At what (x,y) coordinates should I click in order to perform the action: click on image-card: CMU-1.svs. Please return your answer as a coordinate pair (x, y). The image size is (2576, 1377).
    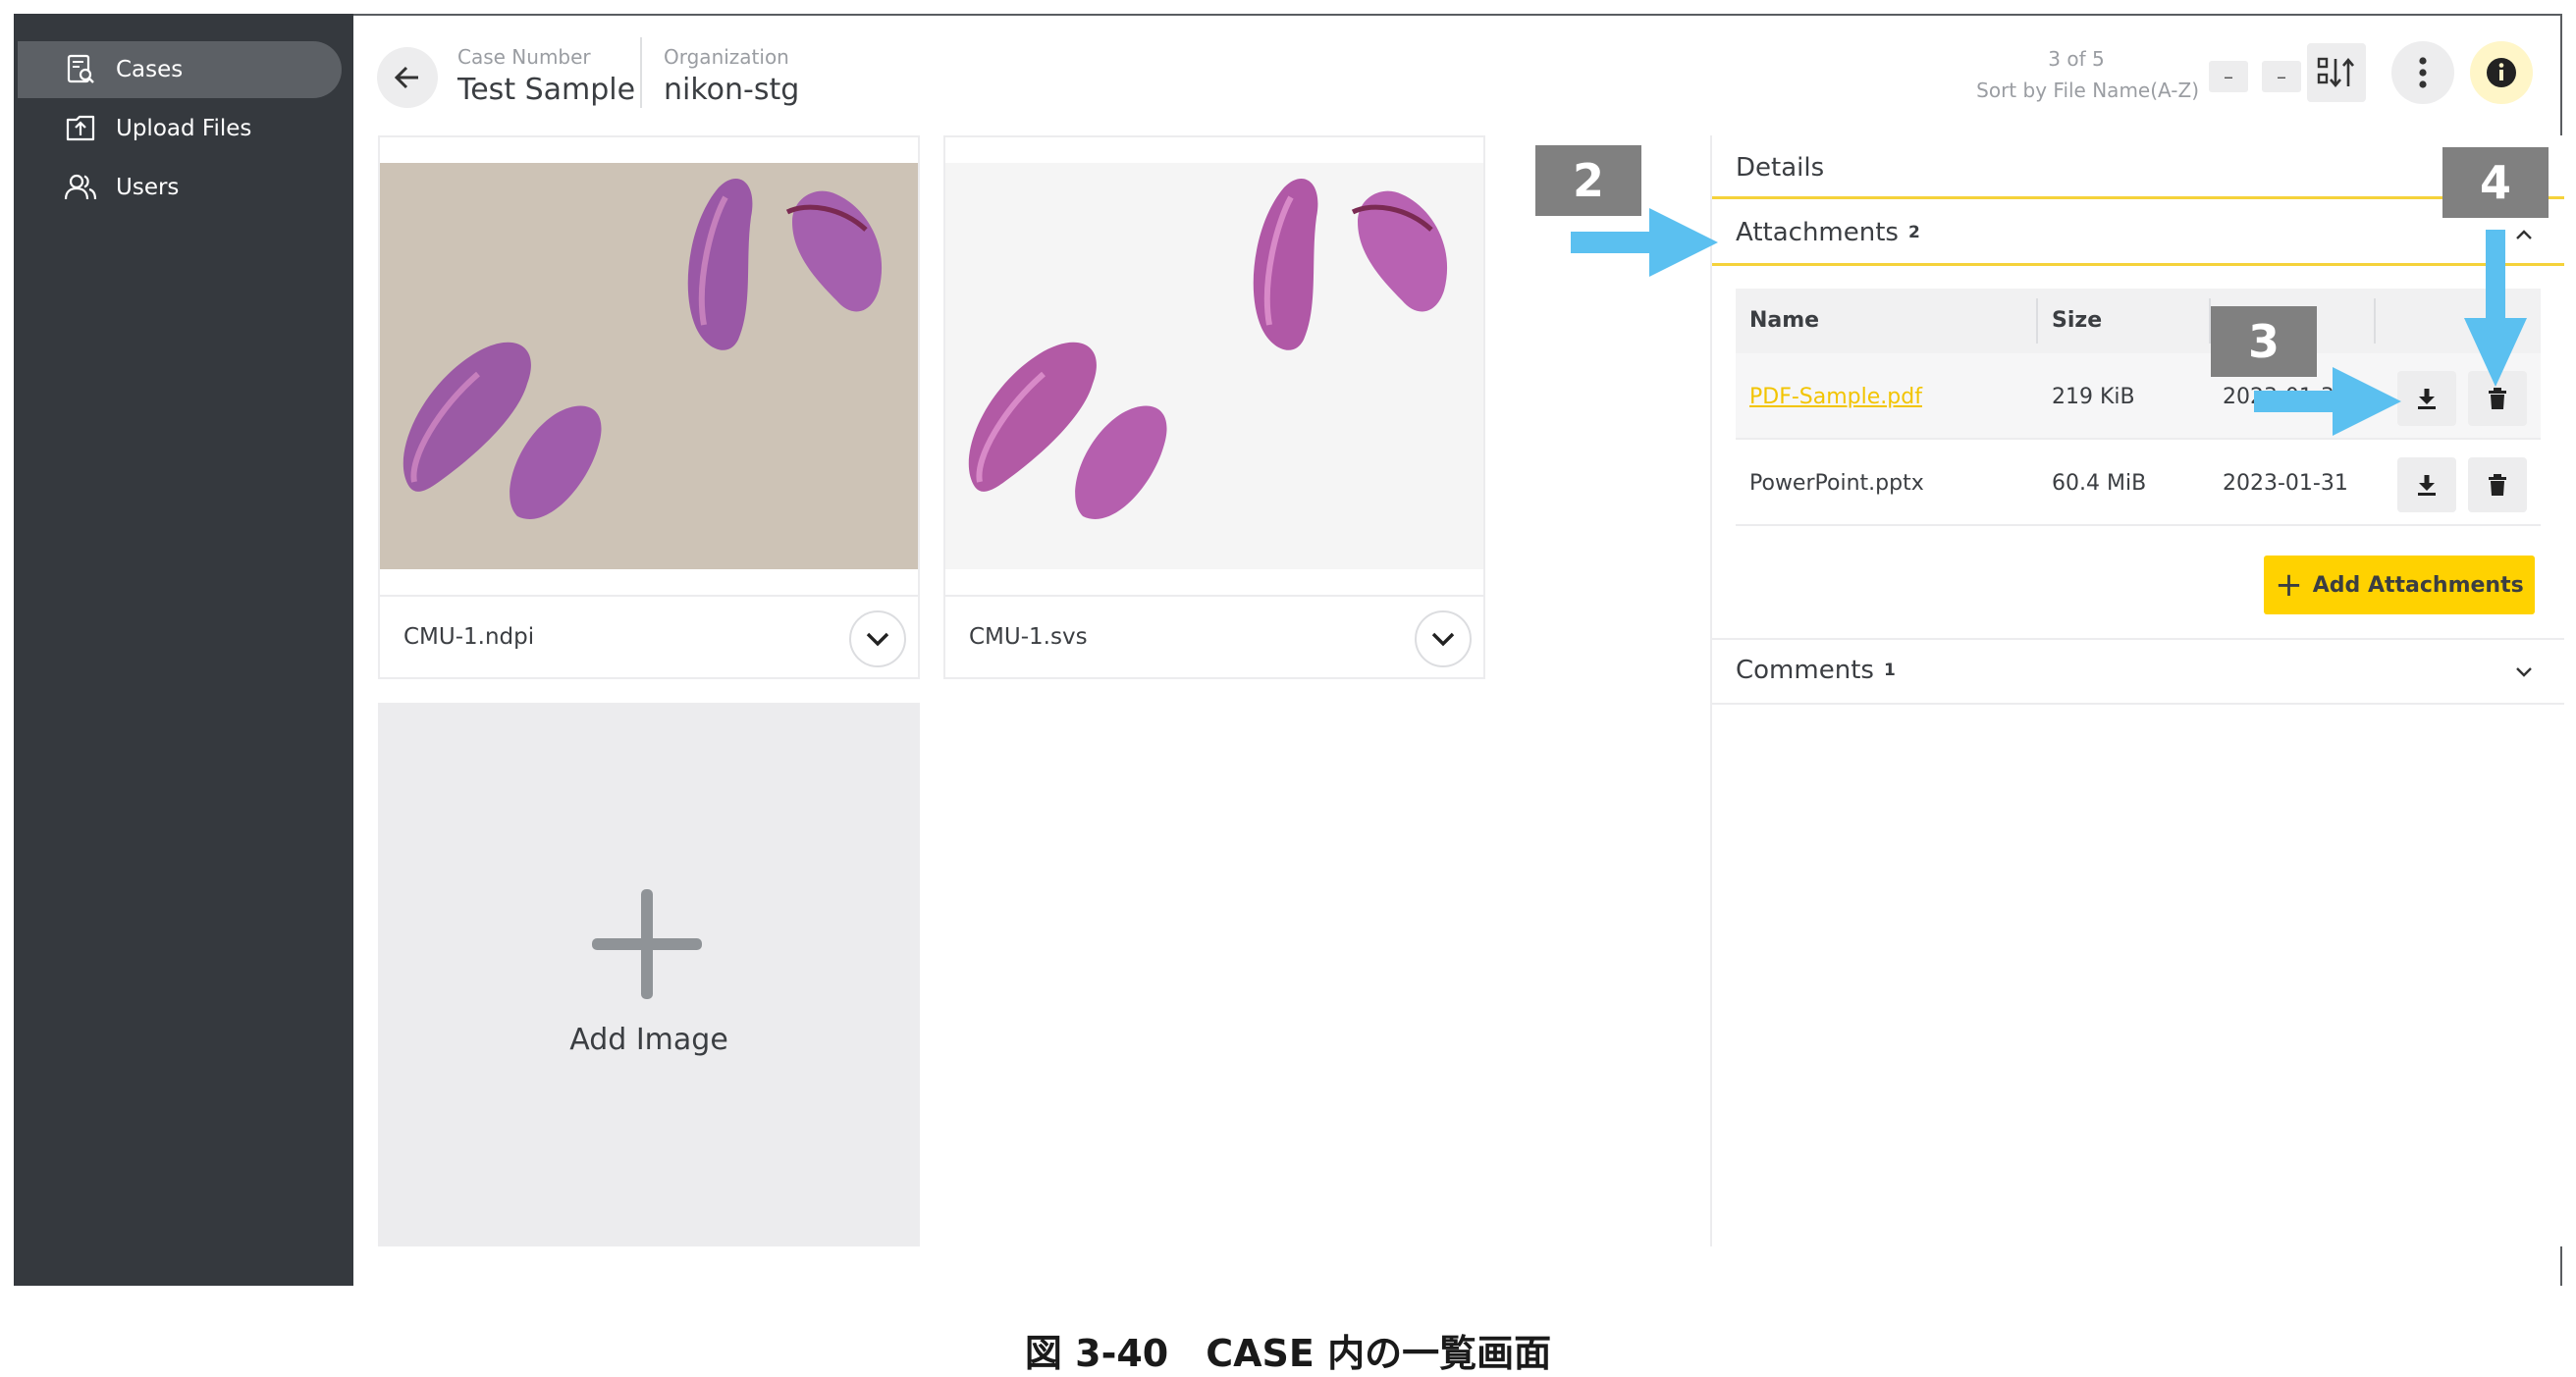
    Looking at the image, I should click on (1214, 407).